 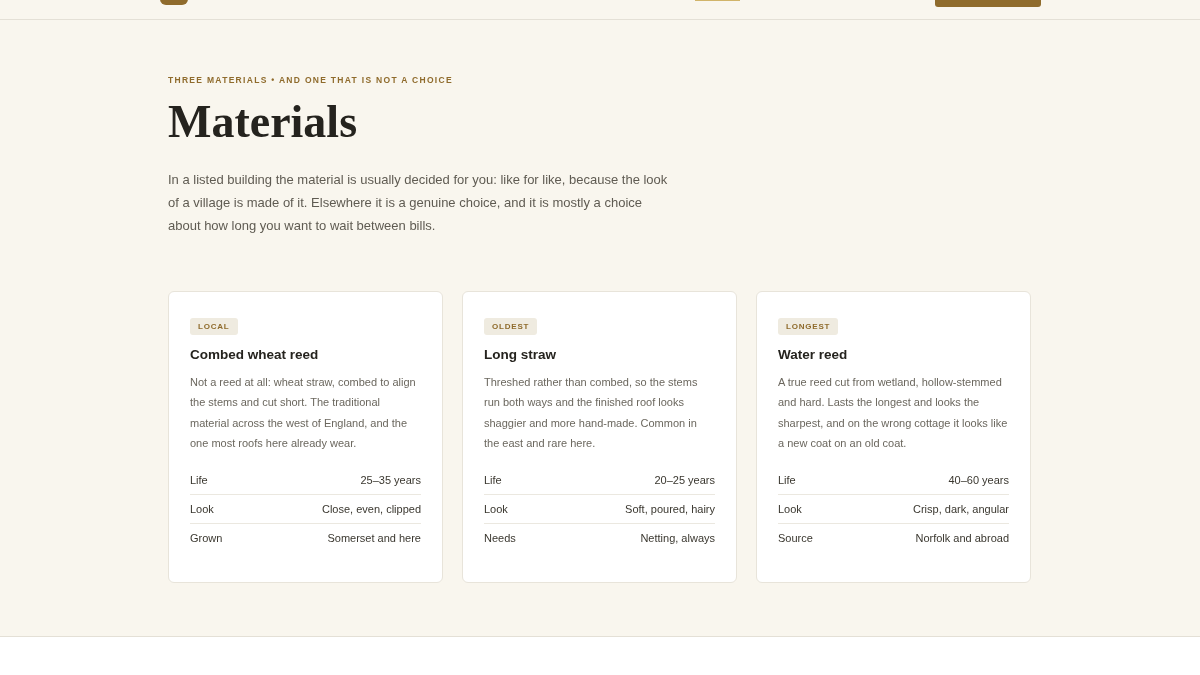 What do you see at coordinates (591, 413) in the screenshot?
I see `card-description: Threshed rather than combed, so the stems run both ways and the finished roof looks shaggier and more hand-made. Common in the east and rare here.` at bounding box center [591, 413].